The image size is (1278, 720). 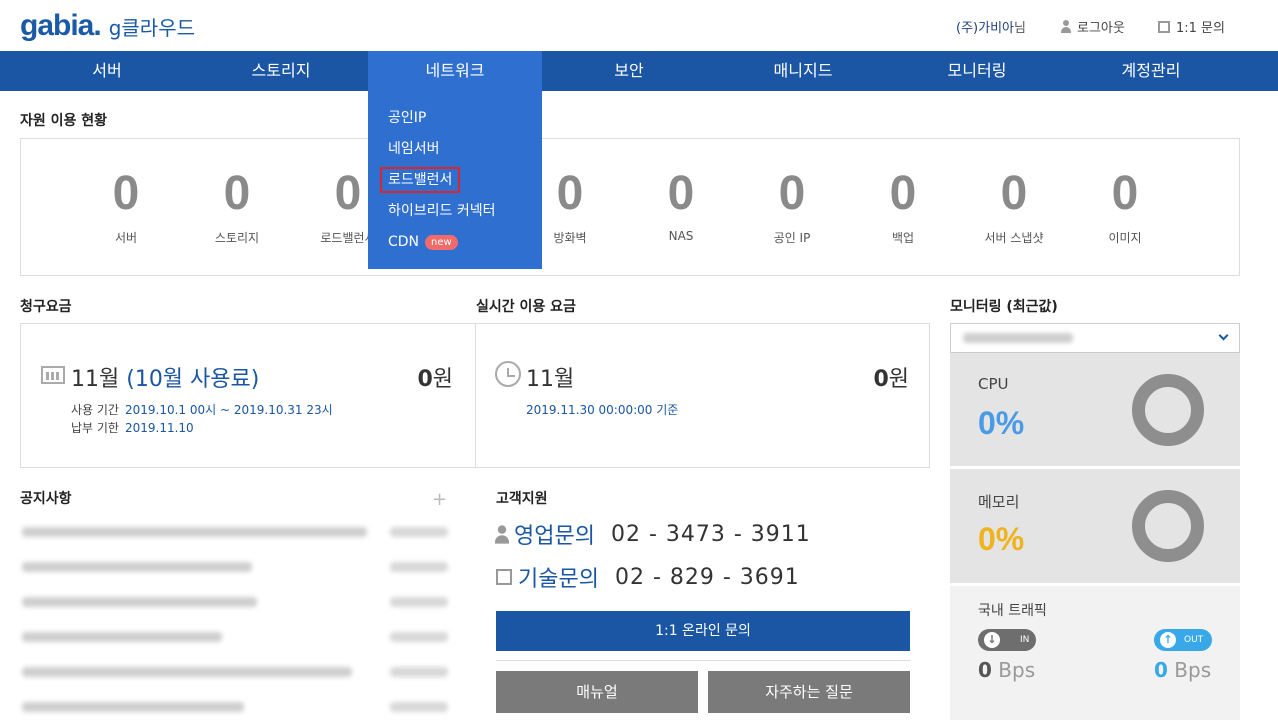 What do you see at coordinates (441, 242) in the screenshot?
I see `new-badge: new` at bounding box center [441, 242].